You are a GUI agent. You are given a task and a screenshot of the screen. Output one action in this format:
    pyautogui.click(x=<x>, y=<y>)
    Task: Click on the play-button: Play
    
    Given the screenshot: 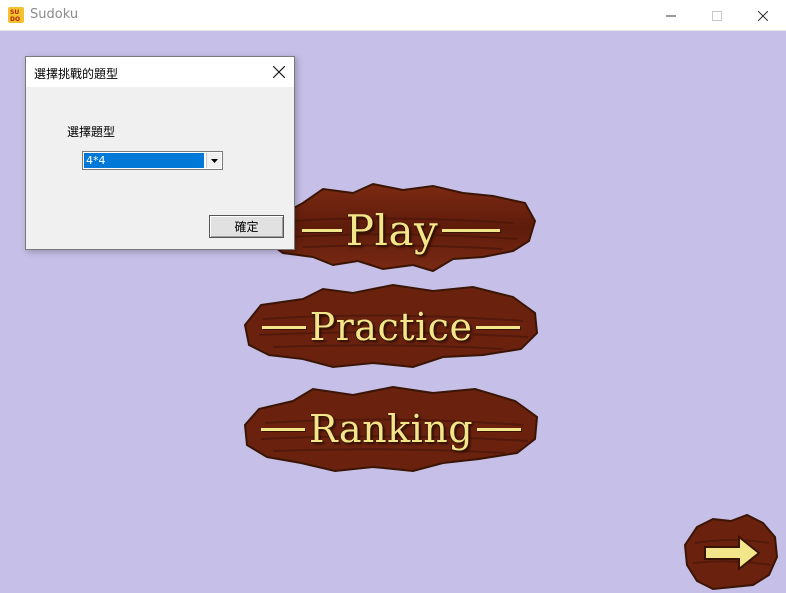 What is the action you would take?
    pyautogui.click(x=401, y=230)
    